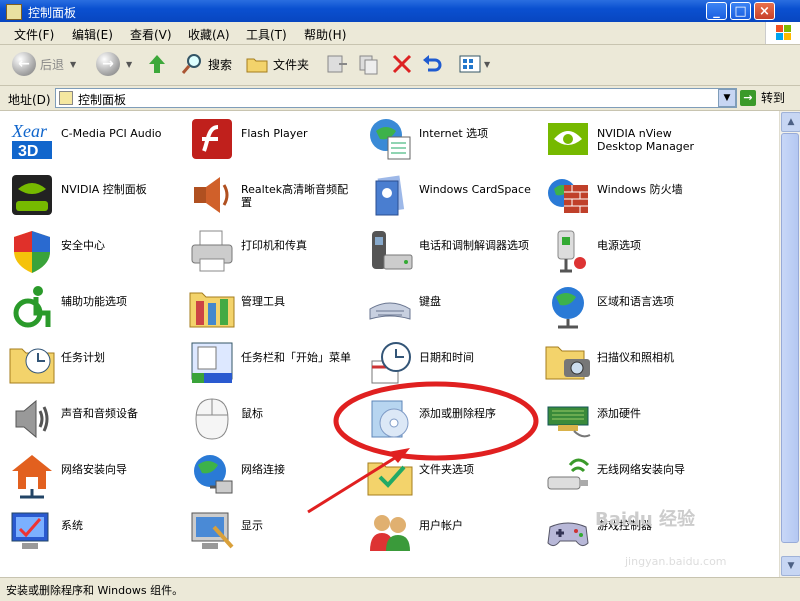 This screenshot has height=601, width=800. What do you see at coordinates (390, 363) in the screenshot?
I see `clock-icon` at bounding box center [390, 363].